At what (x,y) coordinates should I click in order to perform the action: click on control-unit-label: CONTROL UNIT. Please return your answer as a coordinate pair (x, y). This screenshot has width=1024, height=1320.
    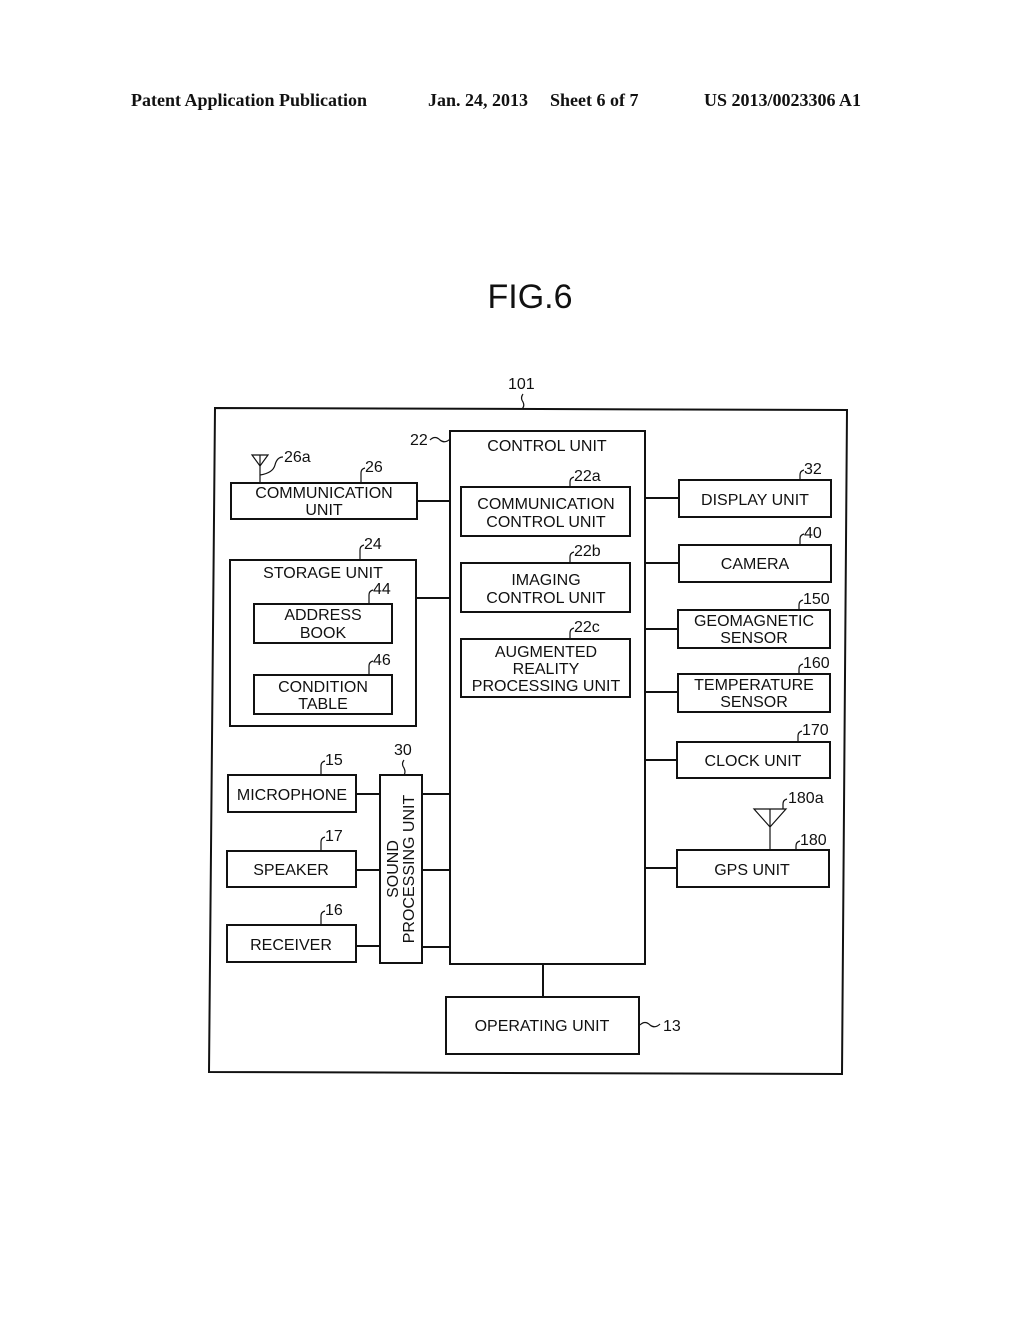
    Looking at the image, I should click on (547, 446).